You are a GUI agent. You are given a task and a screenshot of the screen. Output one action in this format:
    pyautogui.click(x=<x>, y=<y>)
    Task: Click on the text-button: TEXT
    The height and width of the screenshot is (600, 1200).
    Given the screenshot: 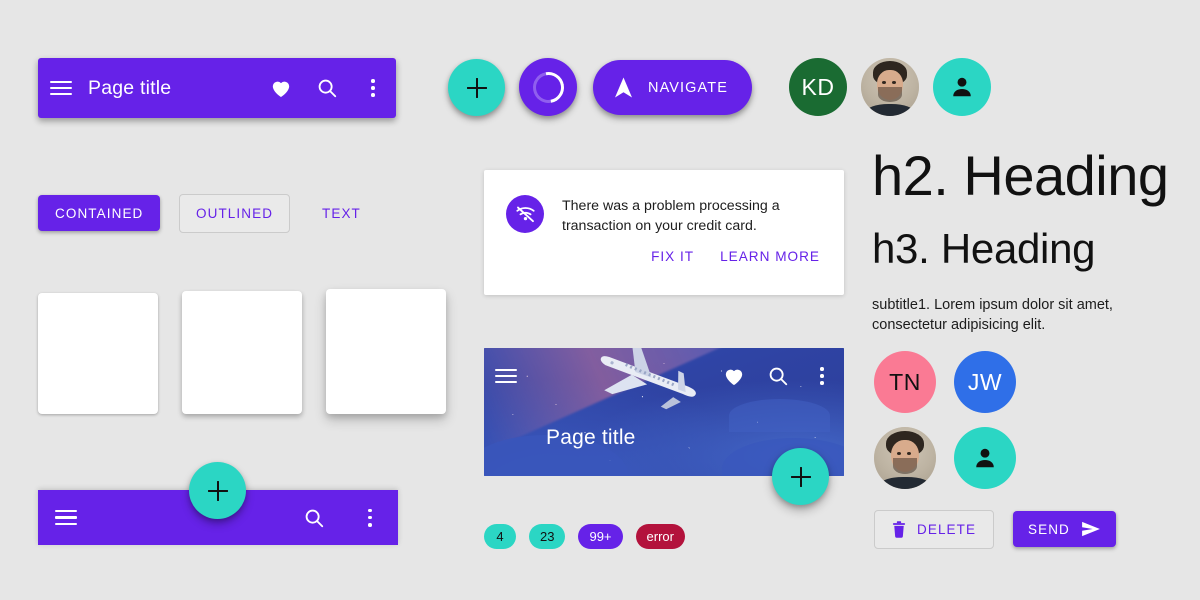 What is the action you would take?
    pyautogui.click(x=341, y=213)
    